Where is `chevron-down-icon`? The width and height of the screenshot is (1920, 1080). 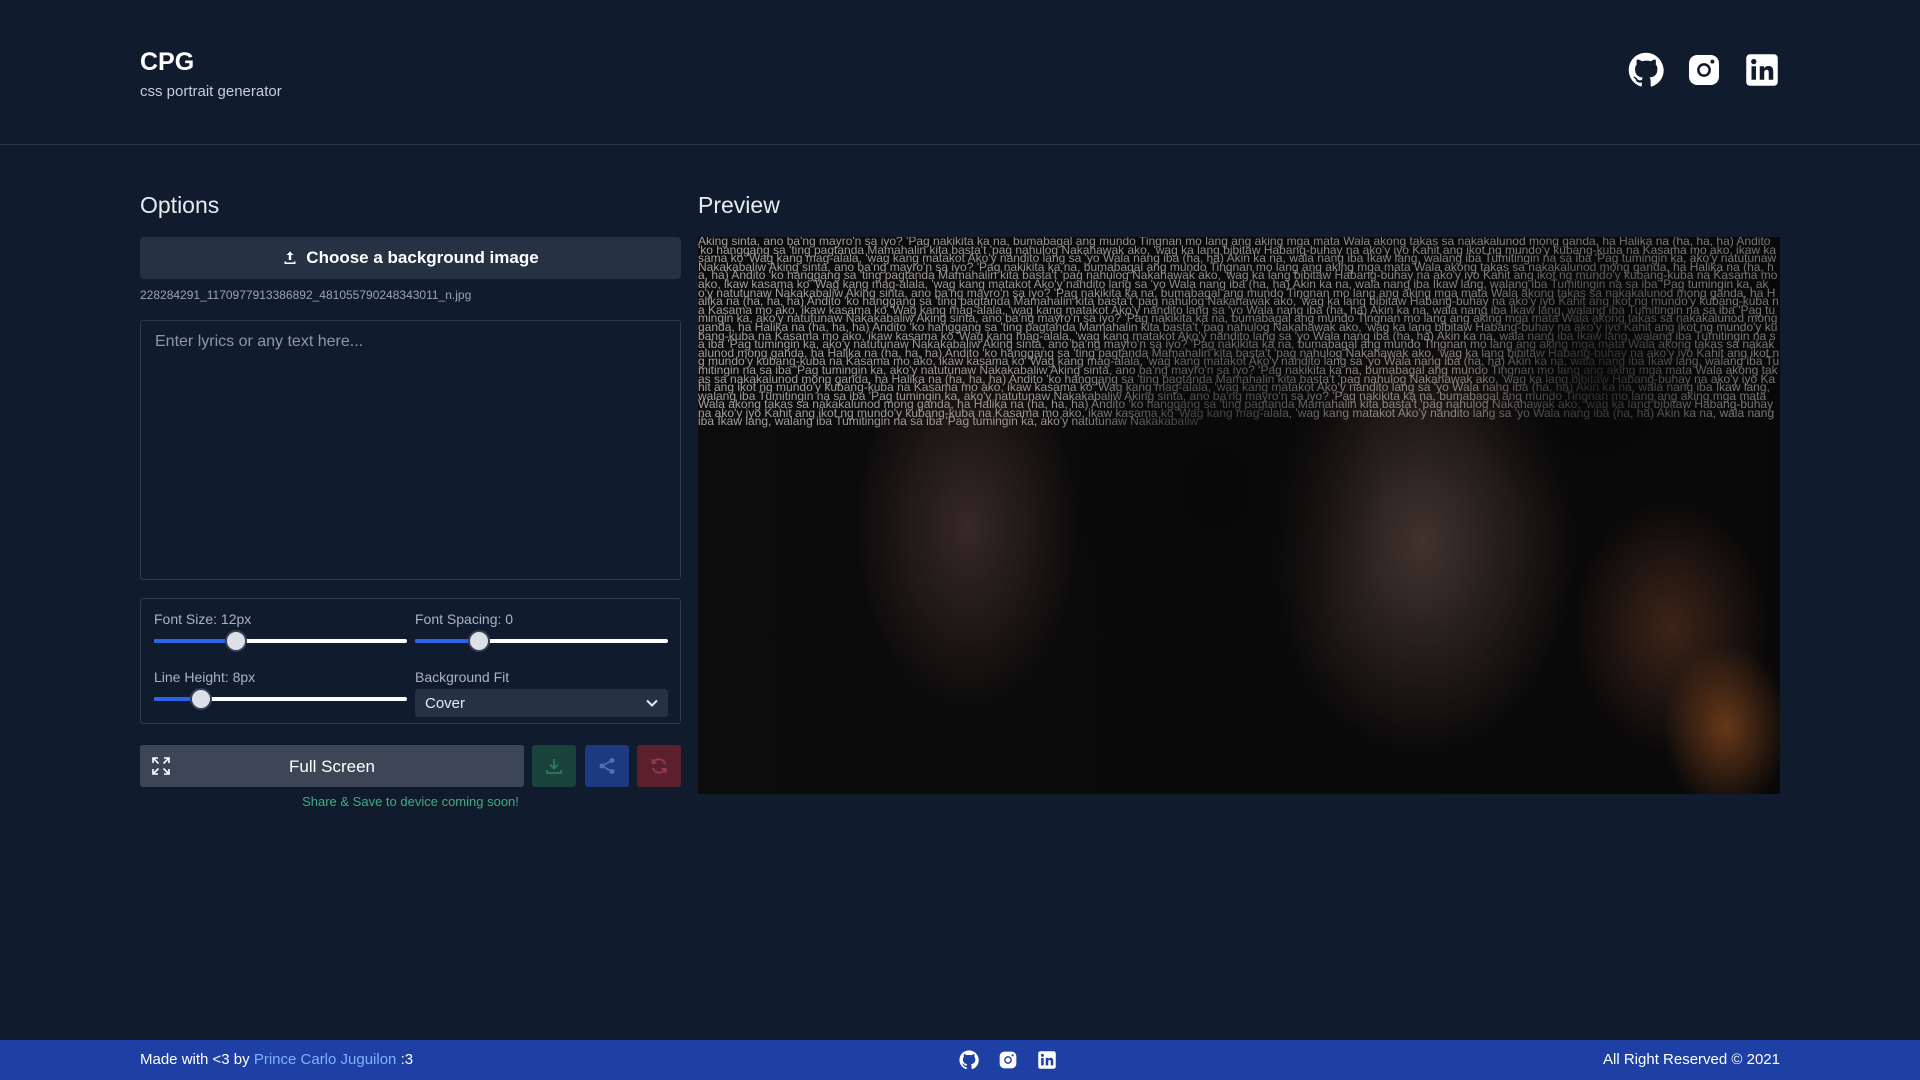 chevron-down-icon is located at coordinates (652, 703).